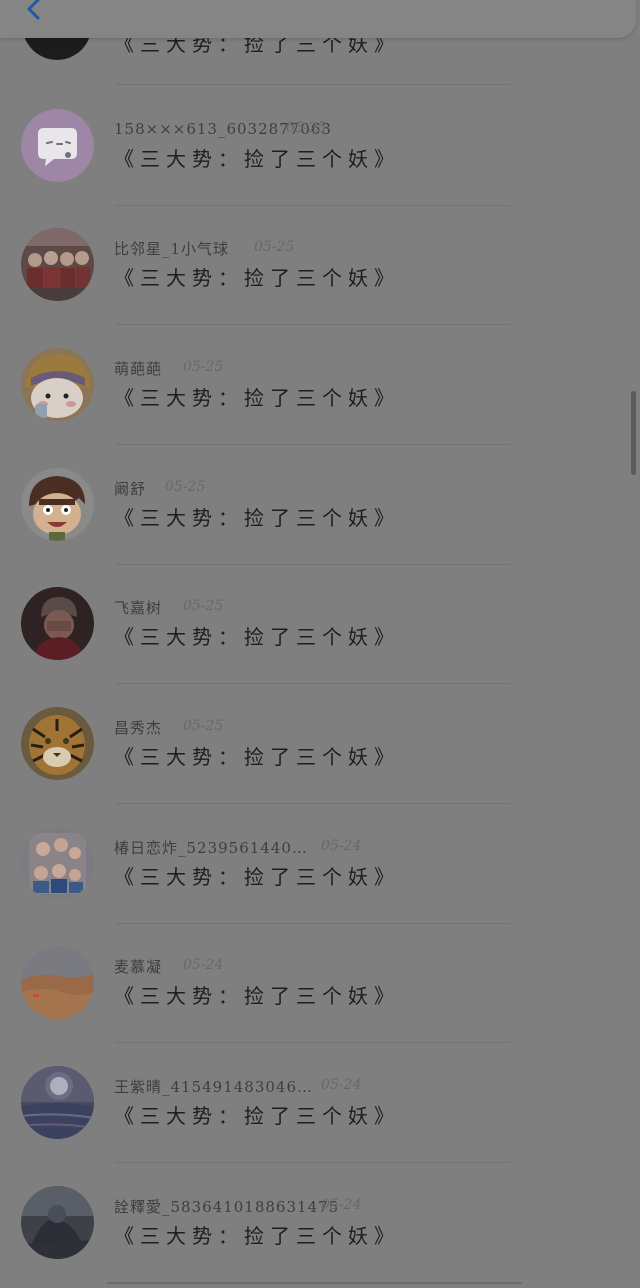 Image resolution: width=640 pixels, height=1288 pixels. I want to click on top-bar, so click(318, 19).